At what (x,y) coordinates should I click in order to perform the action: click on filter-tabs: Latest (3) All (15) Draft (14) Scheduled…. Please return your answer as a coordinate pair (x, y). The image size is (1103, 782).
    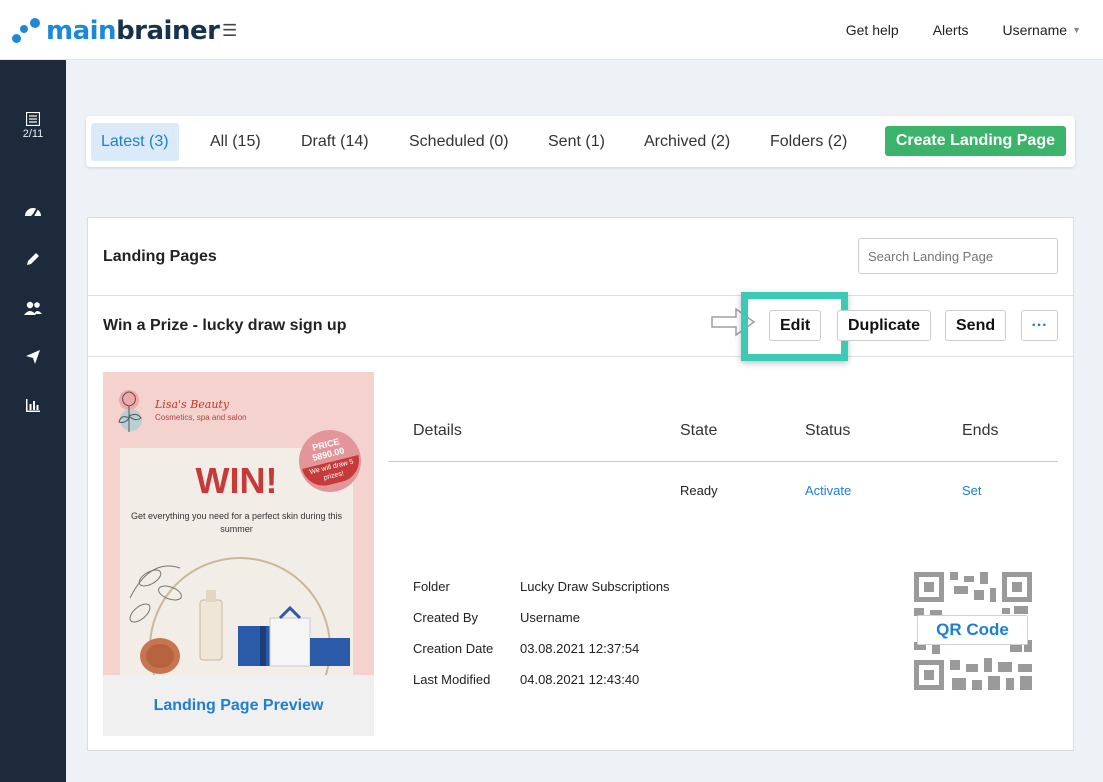
    Looking at the image, I should click on (580, 141).